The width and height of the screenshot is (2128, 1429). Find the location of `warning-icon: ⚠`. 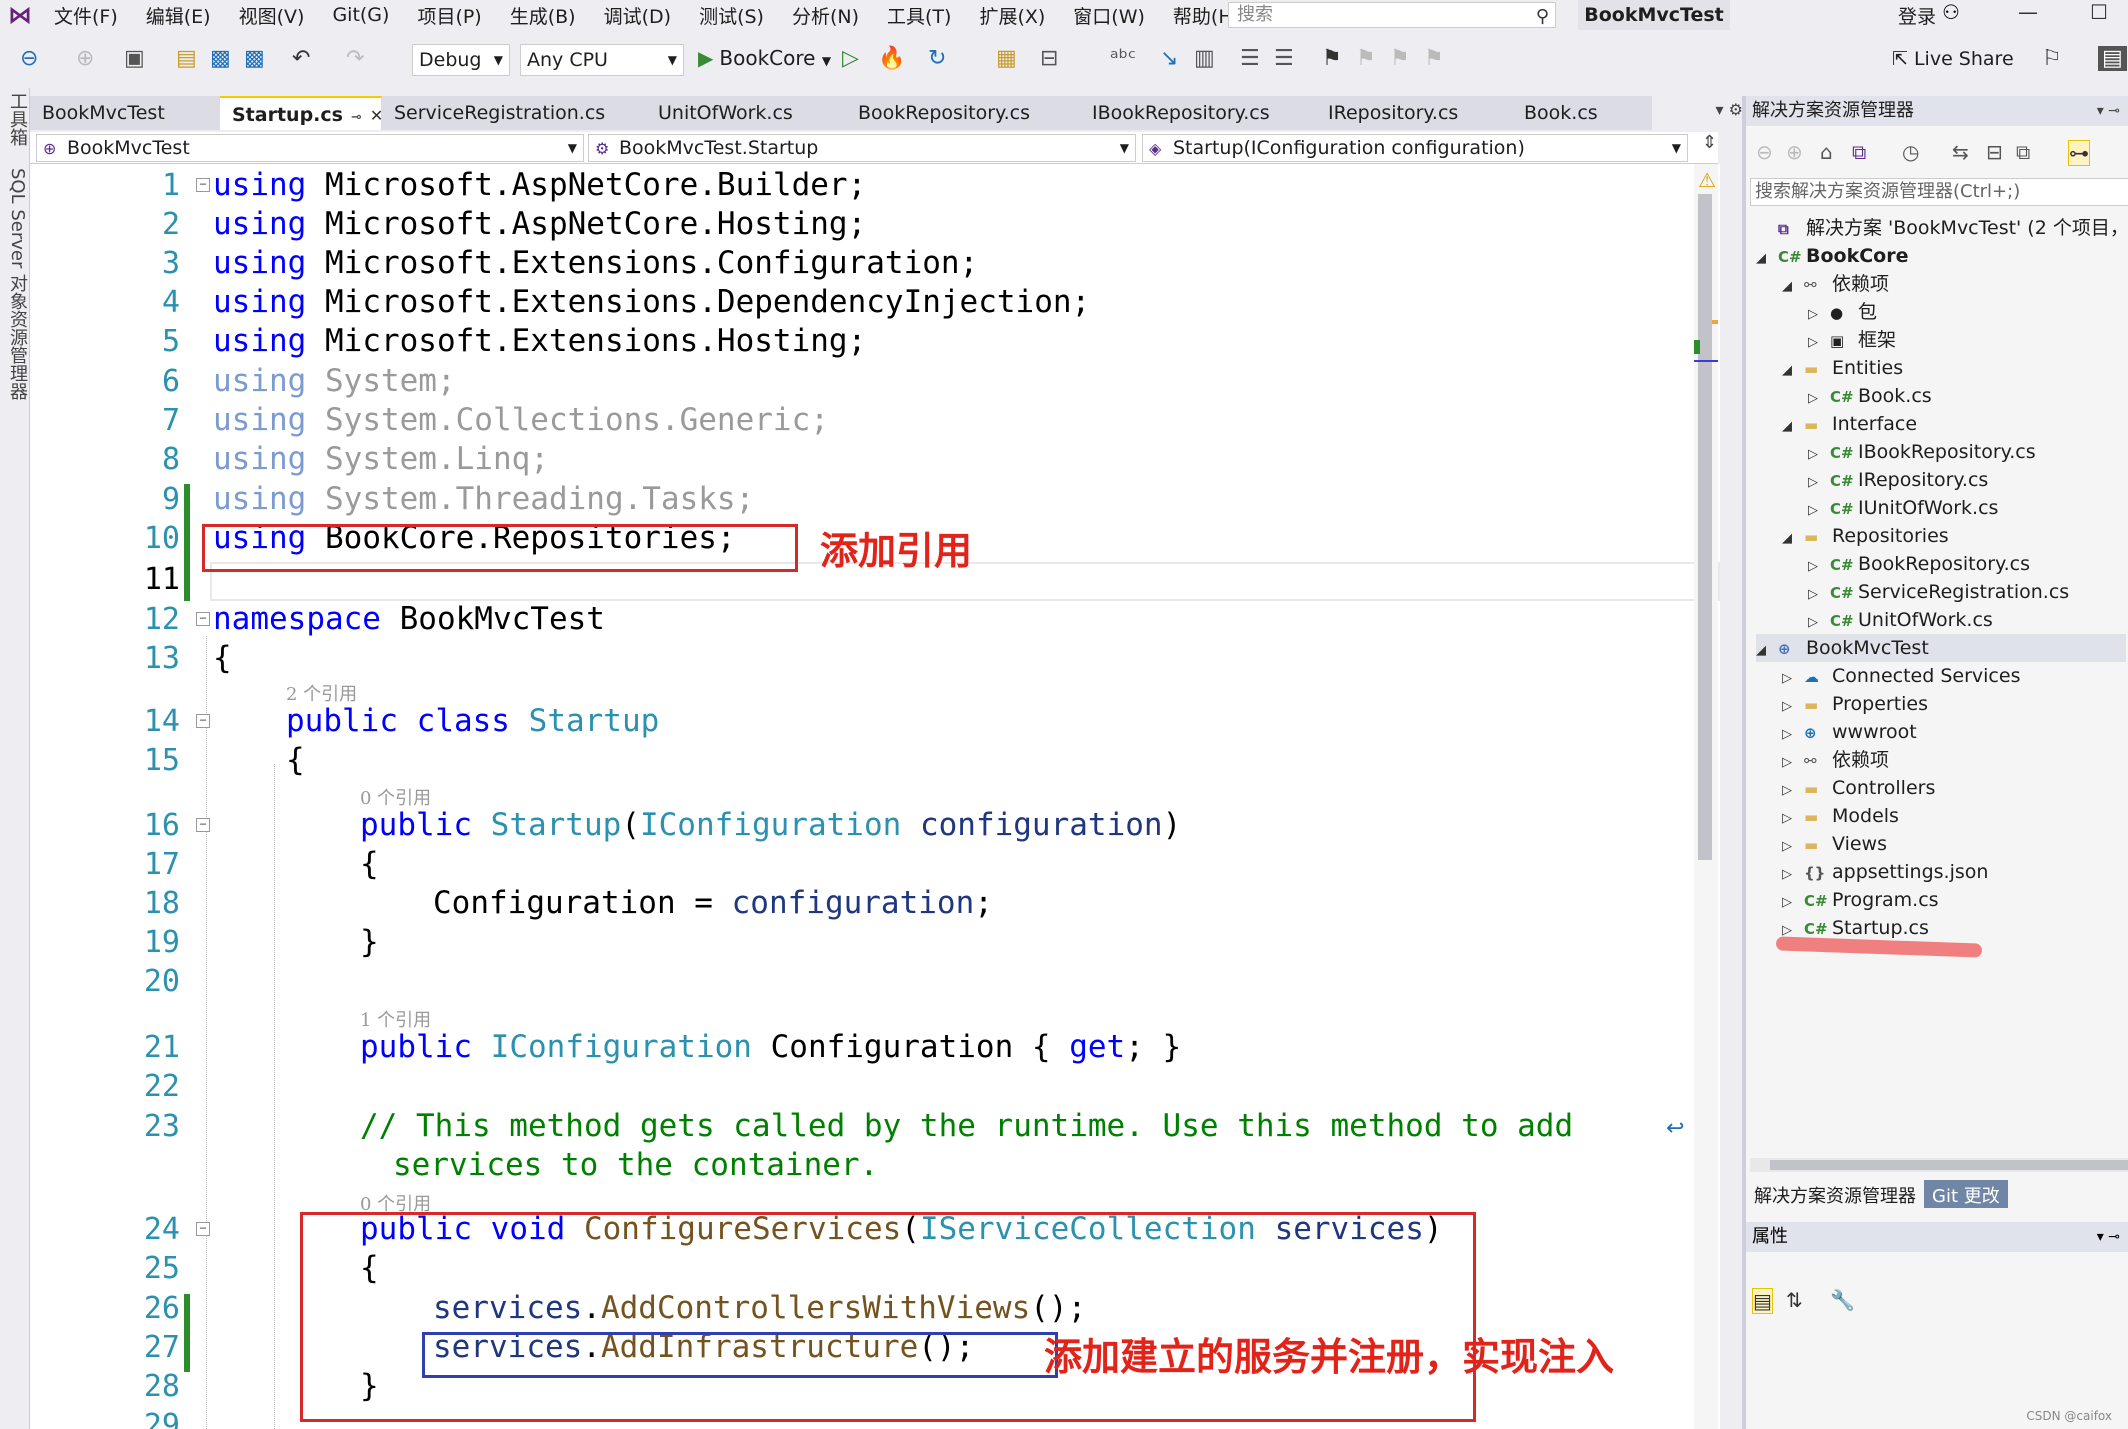

warning-icon: ⚠ is located at coordinates (1707, 180).